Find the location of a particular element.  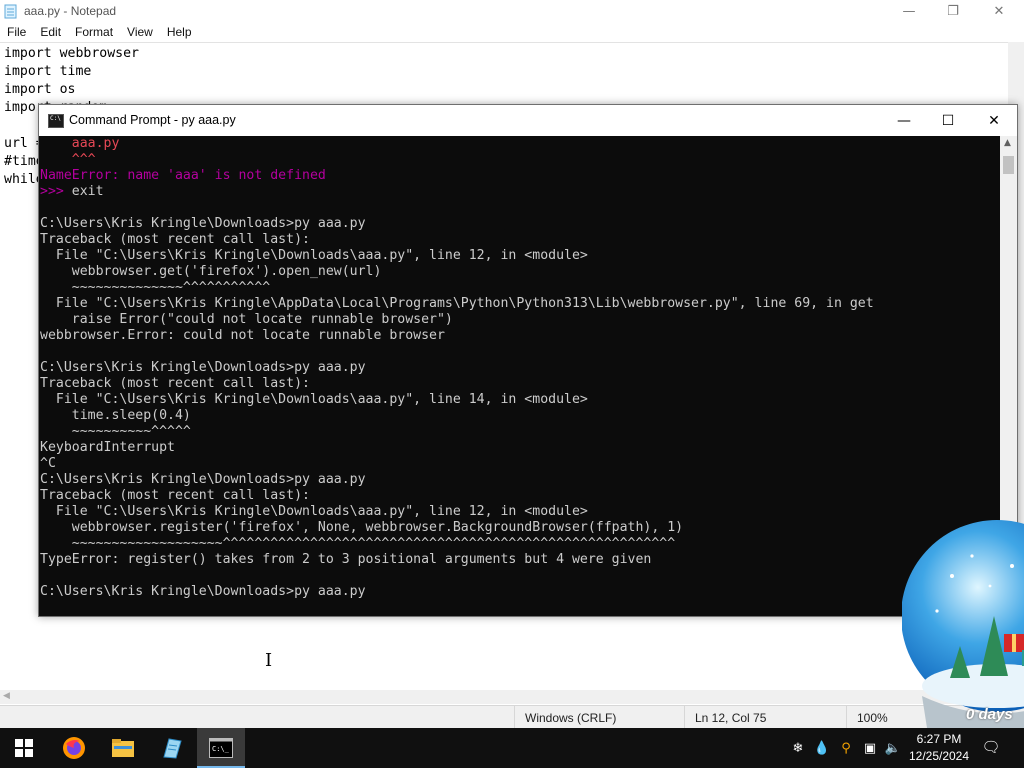

notepad-line: import webbrowser is located at coordinates (71, 53).